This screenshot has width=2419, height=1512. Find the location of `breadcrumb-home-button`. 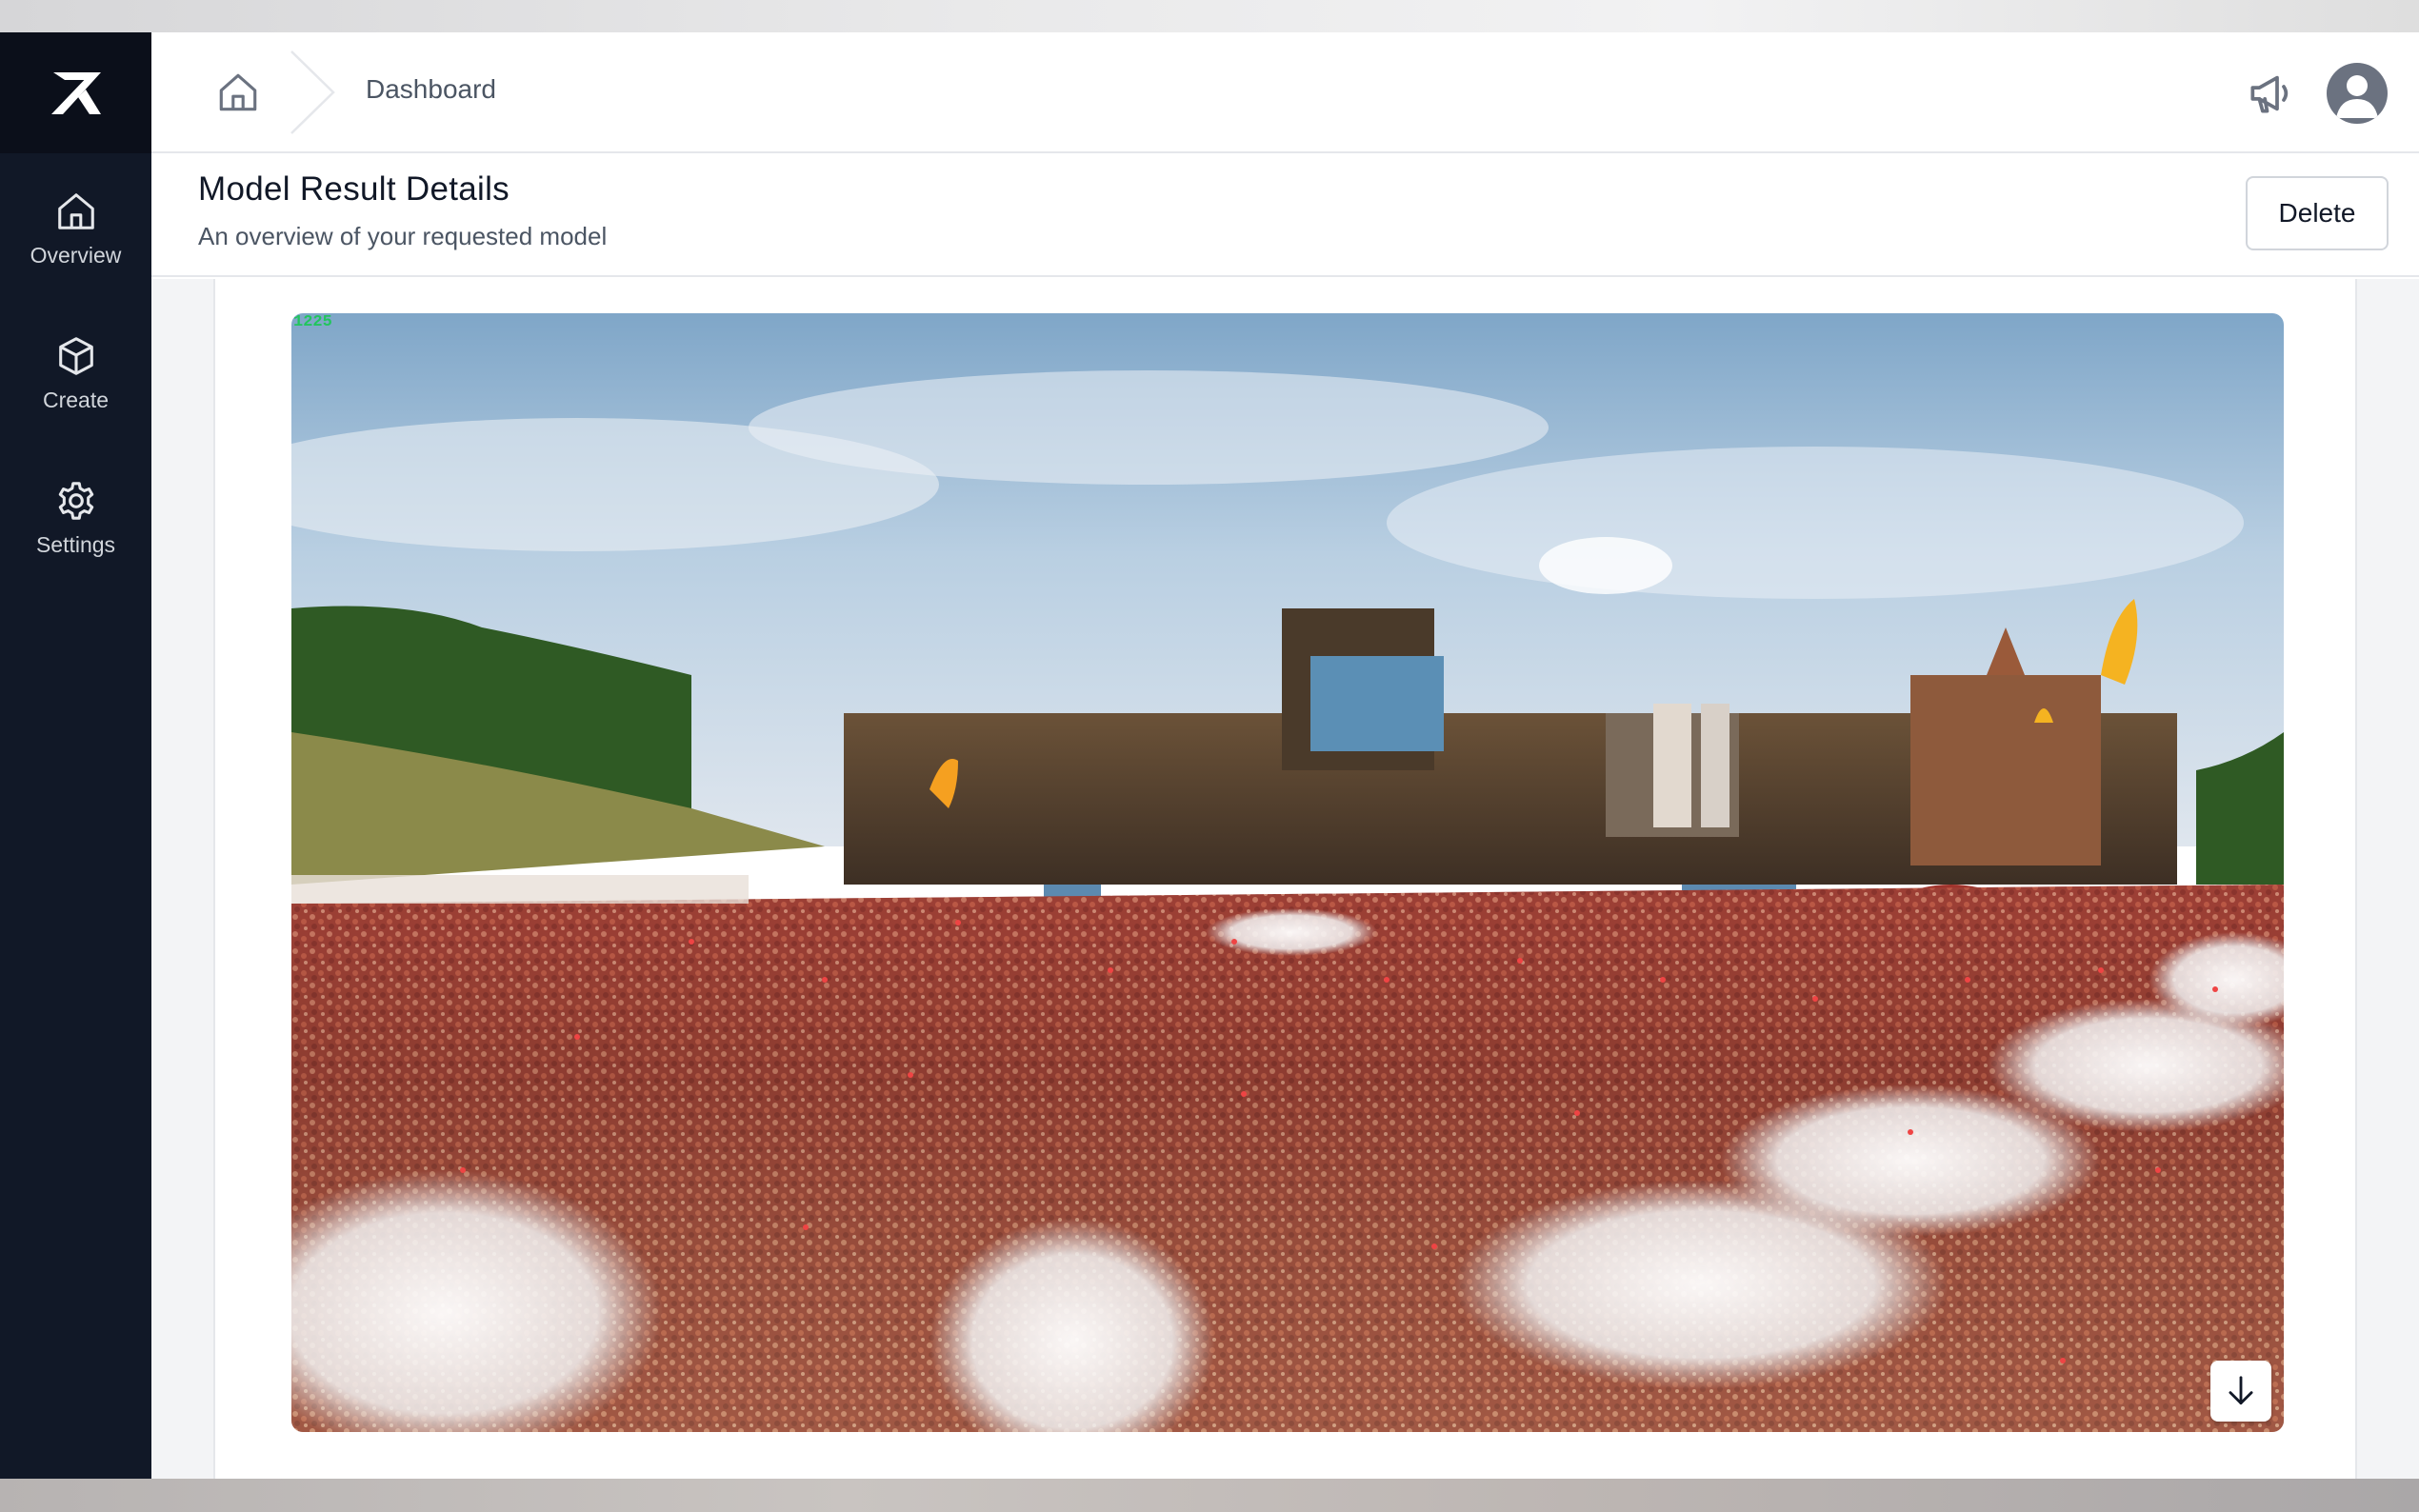

breadcrumb-home-button is located at coordinates (238, 92).